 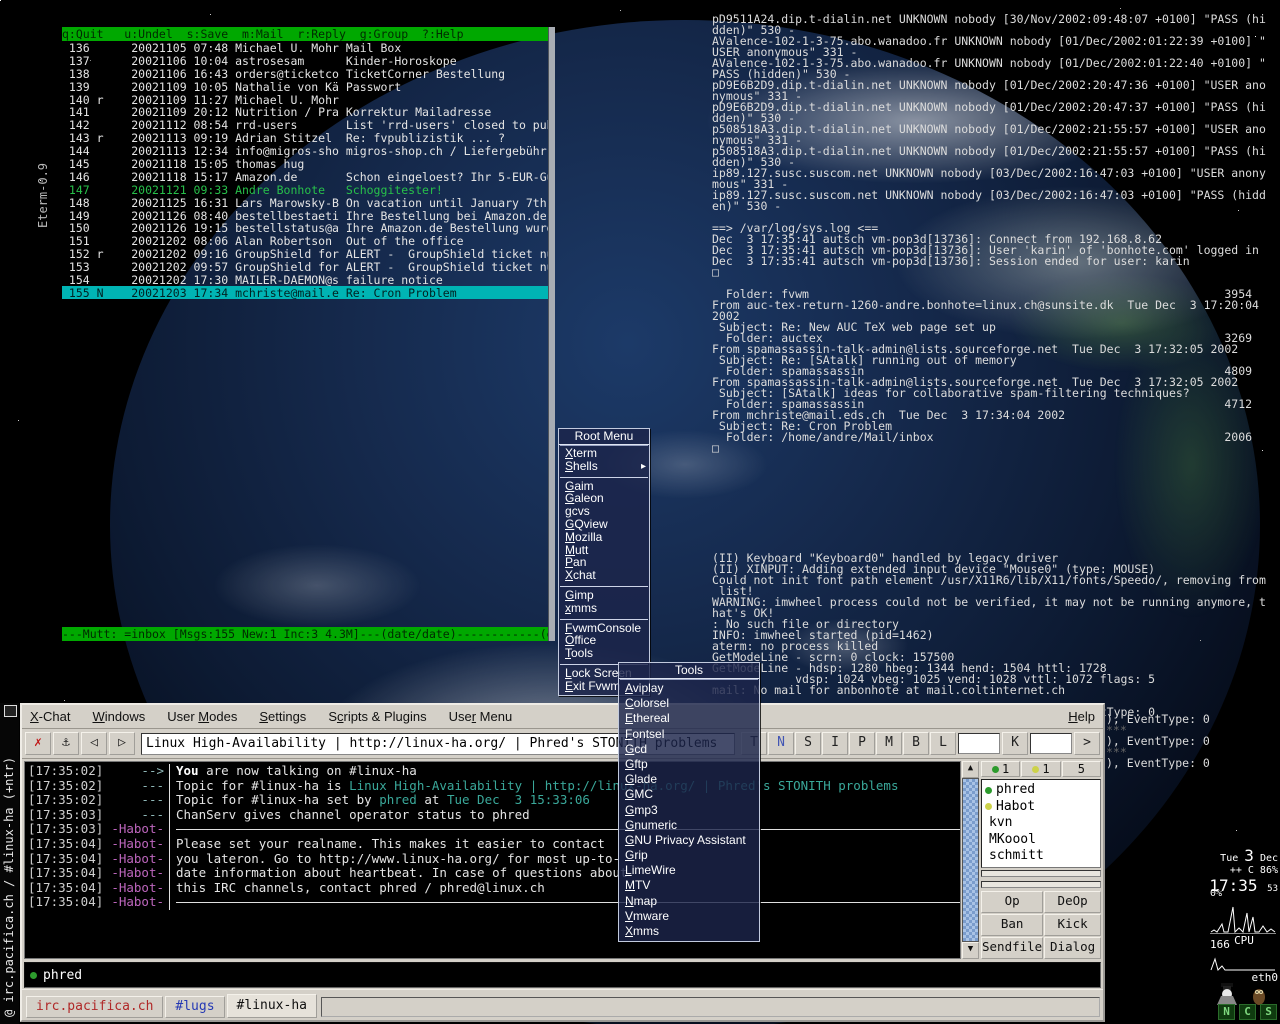 What do you see at coordinates (689, 870) in the screenshot?
I see `menu-item-limewire: LimeWire` at bounding box center [689, 870].